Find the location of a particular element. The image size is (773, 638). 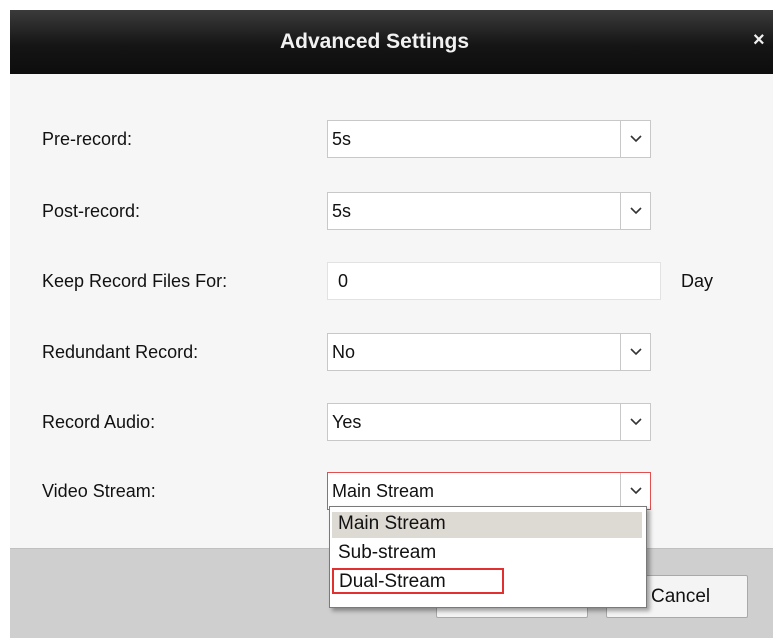

redundant-record-label: Redundant Record: is located at coordinates (120, 352).